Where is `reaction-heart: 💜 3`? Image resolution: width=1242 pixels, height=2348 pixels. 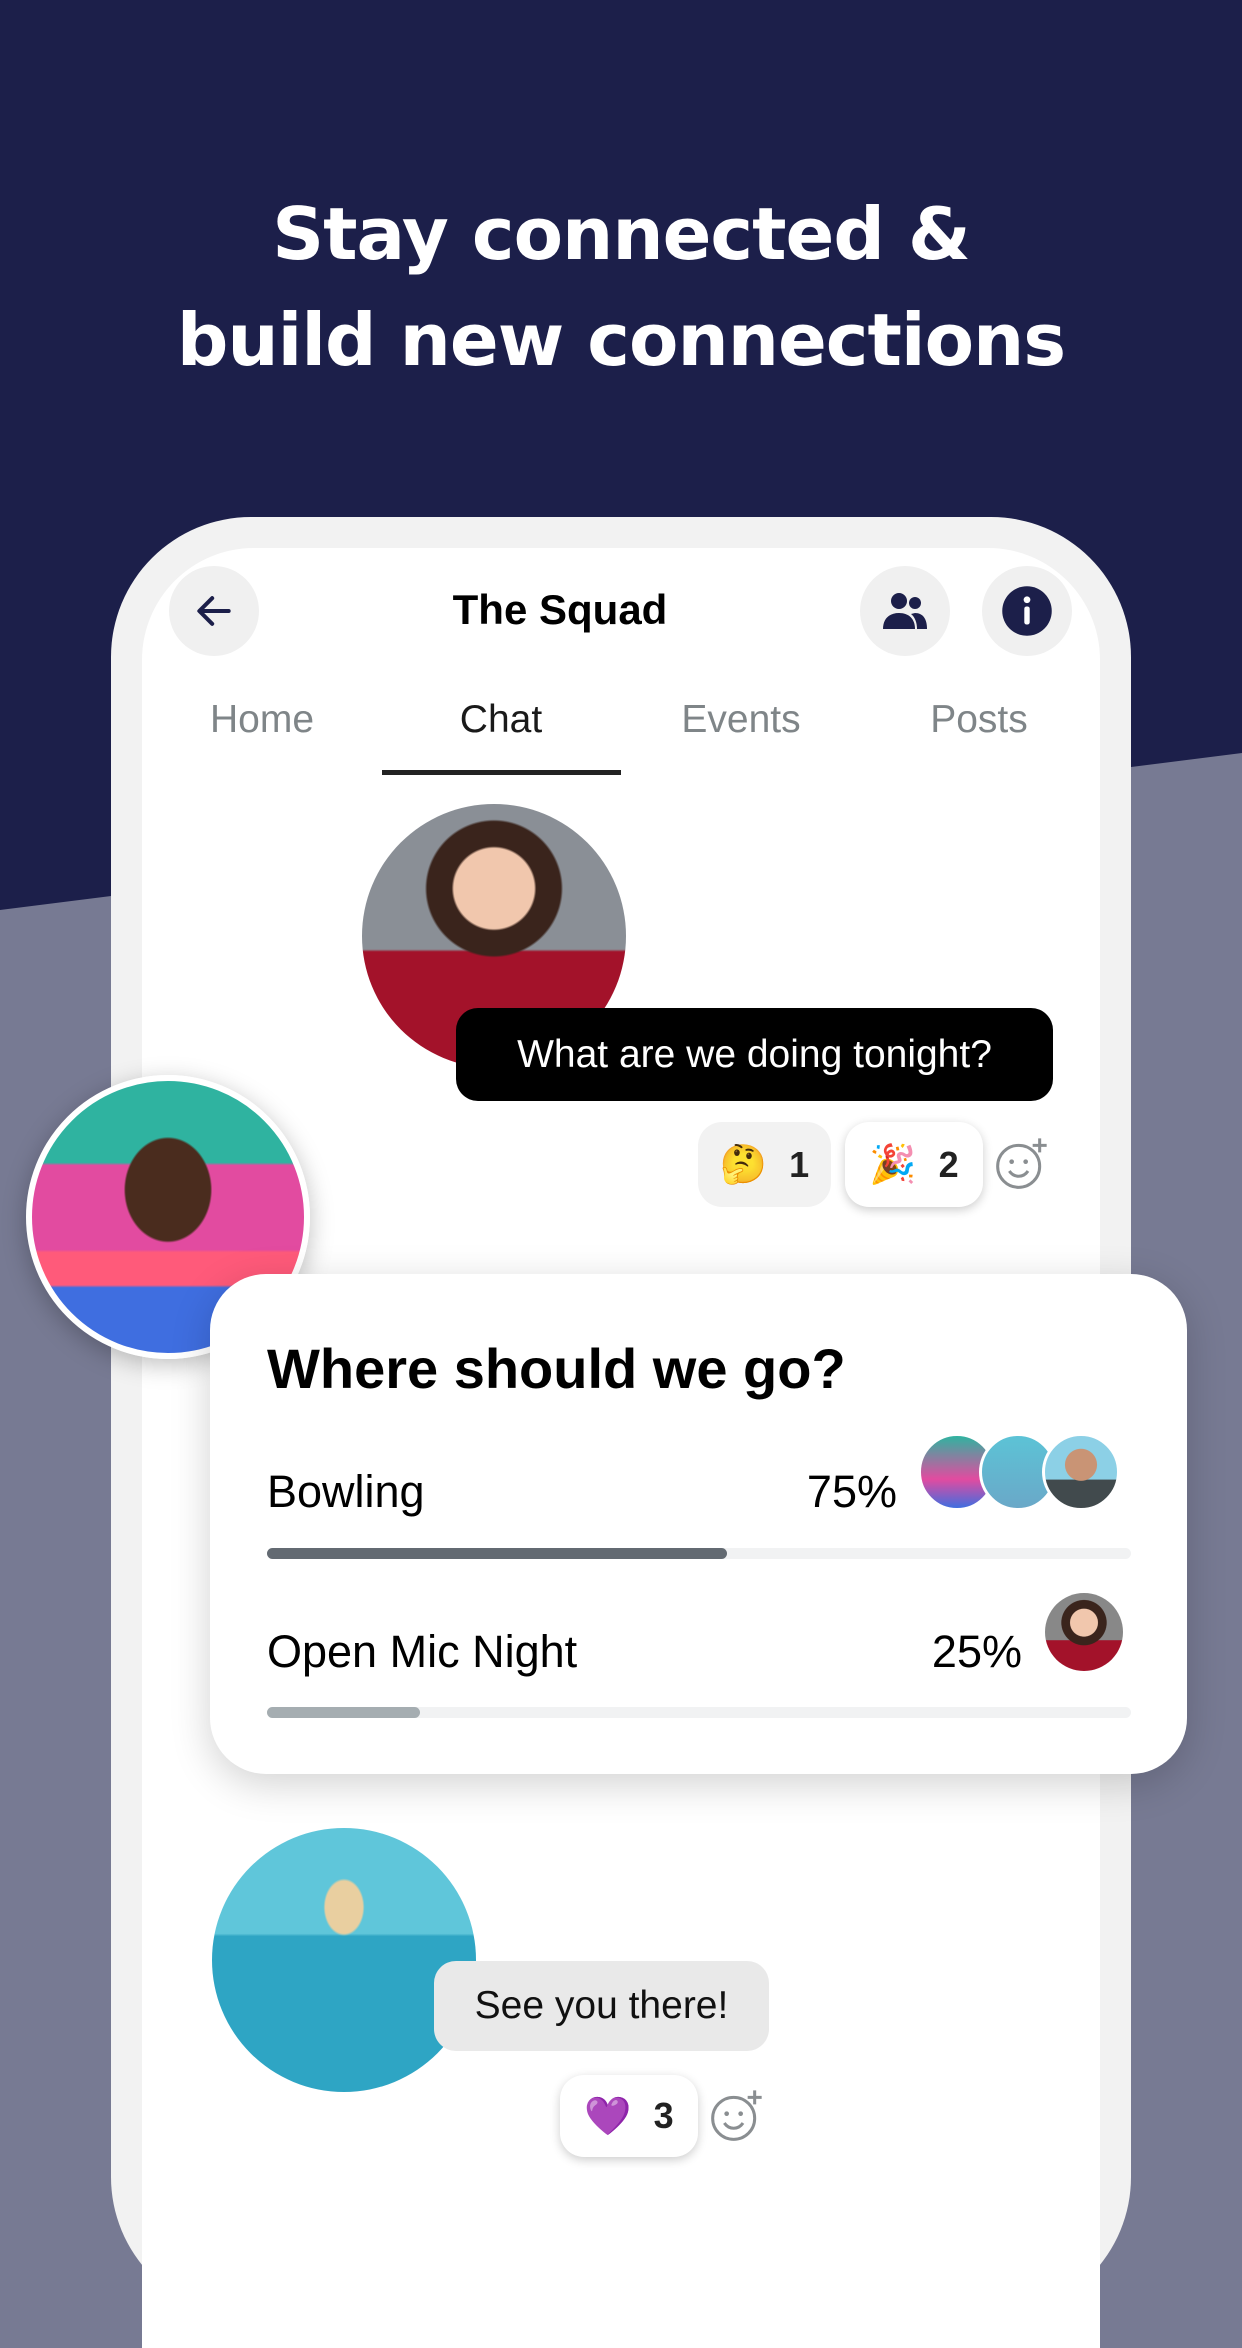 reaction-heart: 💜 3 is located at coordinates (629, 2116).